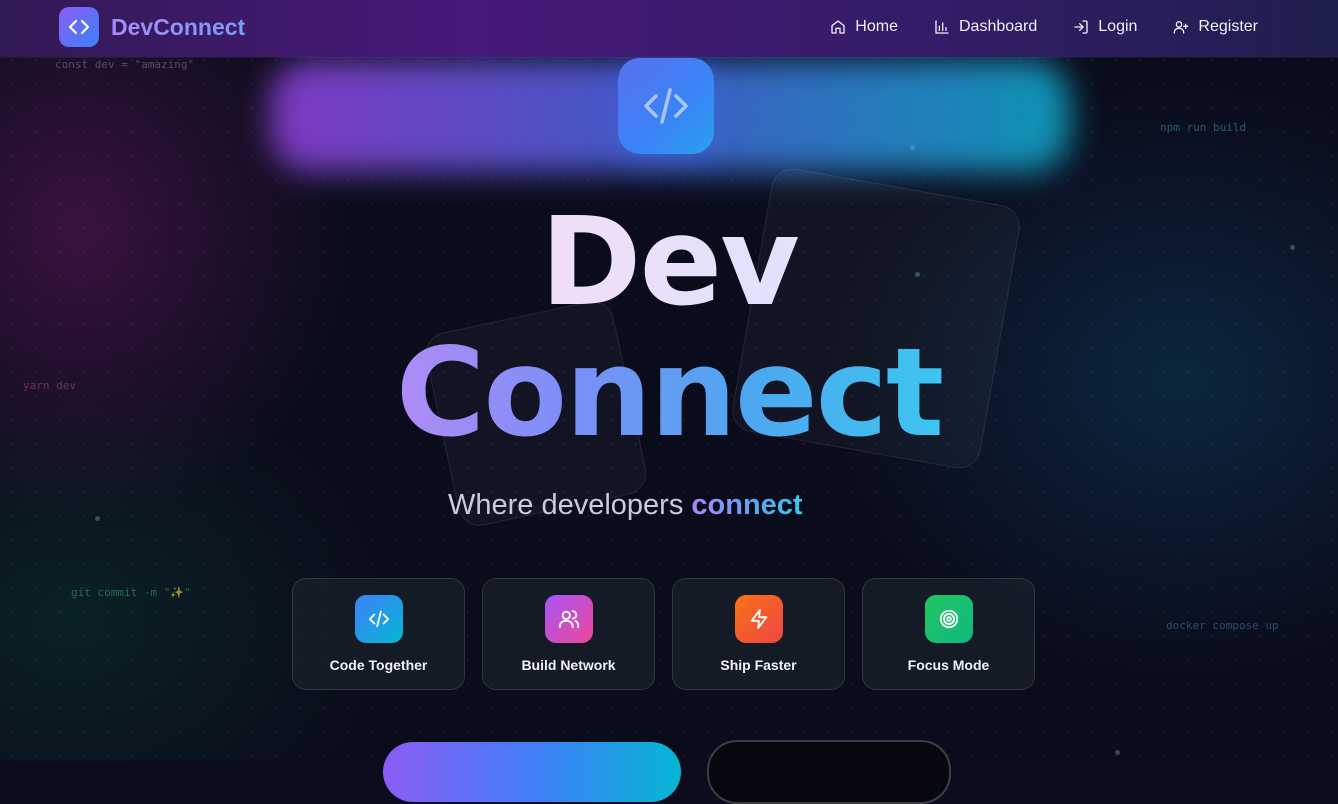  I want to click on hero-code-icon, so click(666, 106).